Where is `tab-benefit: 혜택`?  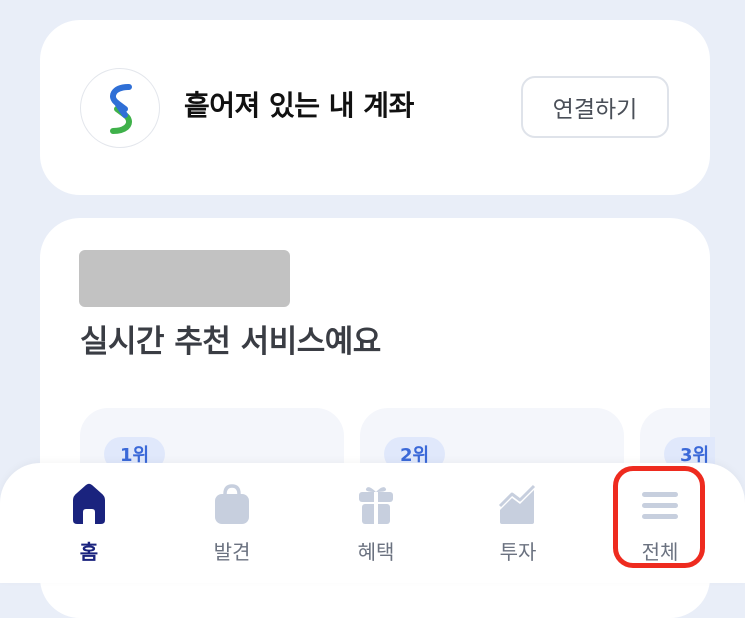 tab-benefit: 혜택 is located at coordinates (376, 523).